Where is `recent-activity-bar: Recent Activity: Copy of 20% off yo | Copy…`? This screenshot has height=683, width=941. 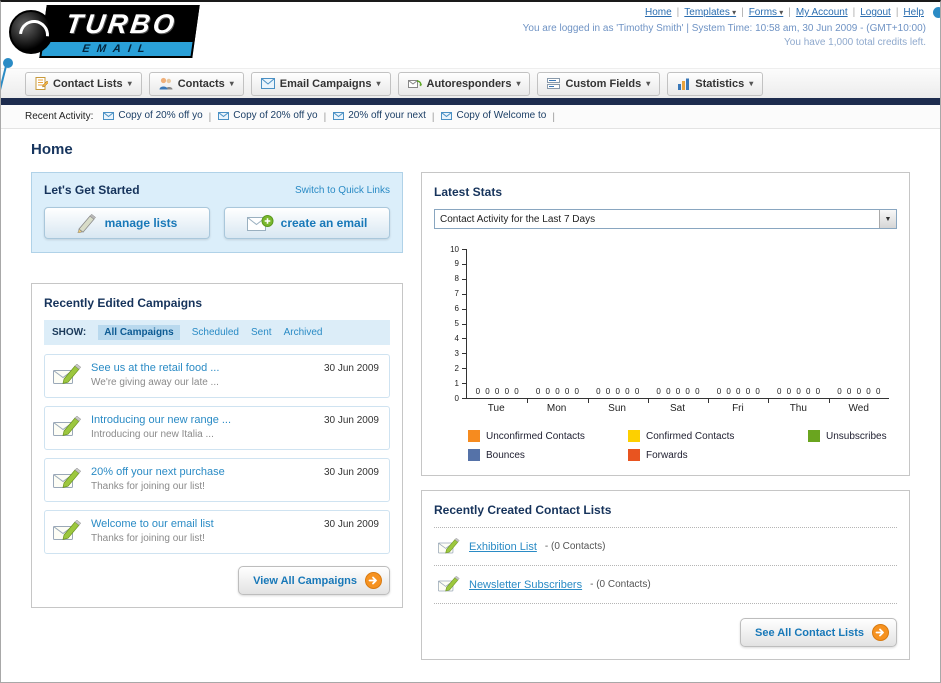 recent-activity-bar: Recent Activity: Copy of 20% off yo | Copy… is located at coordinates (470, 117).